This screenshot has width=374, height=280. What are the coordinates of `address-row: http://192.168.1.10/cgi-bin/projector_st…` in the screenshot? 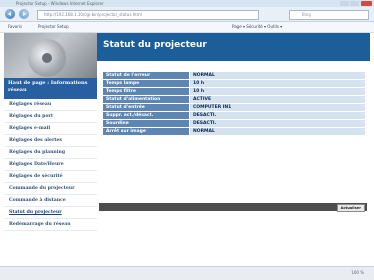 It's located at (187, 14).